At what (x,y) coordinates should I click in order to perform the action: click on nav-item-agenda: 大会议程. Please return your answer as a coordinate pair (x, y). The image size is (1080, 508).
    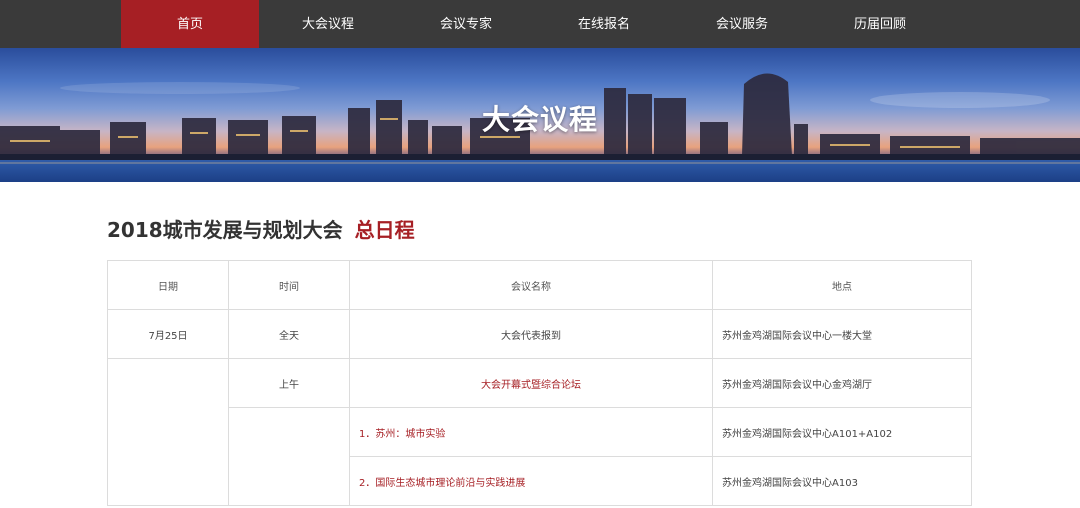
    Looking at the image, I should click on (328, 24).